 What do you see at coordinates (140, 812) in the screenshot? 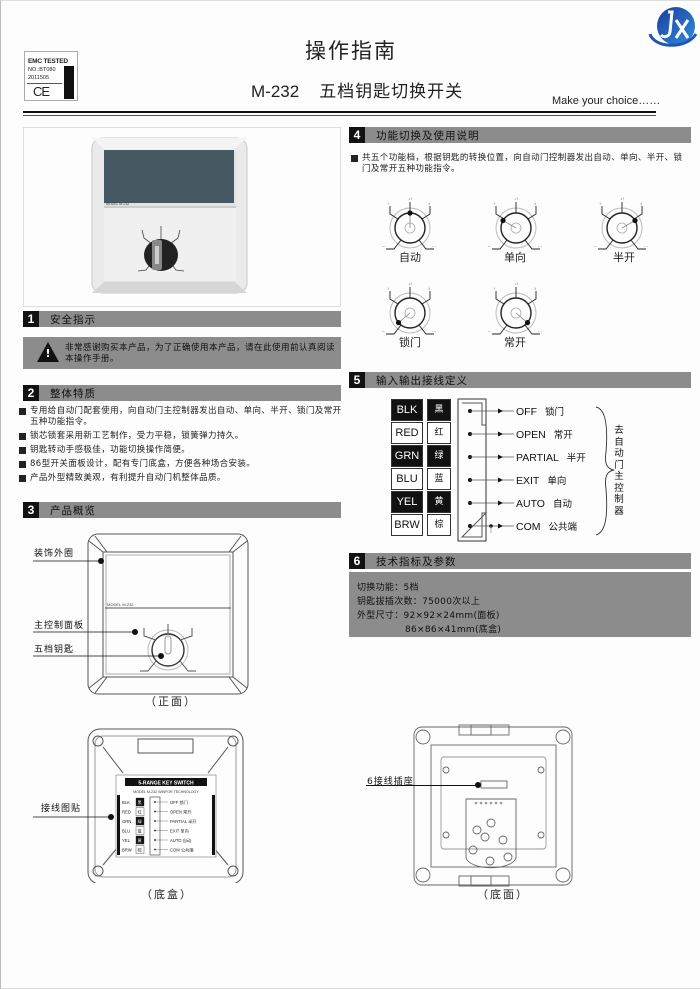
I see `mini-wire-color: 红` at bounding box center [140, 812].